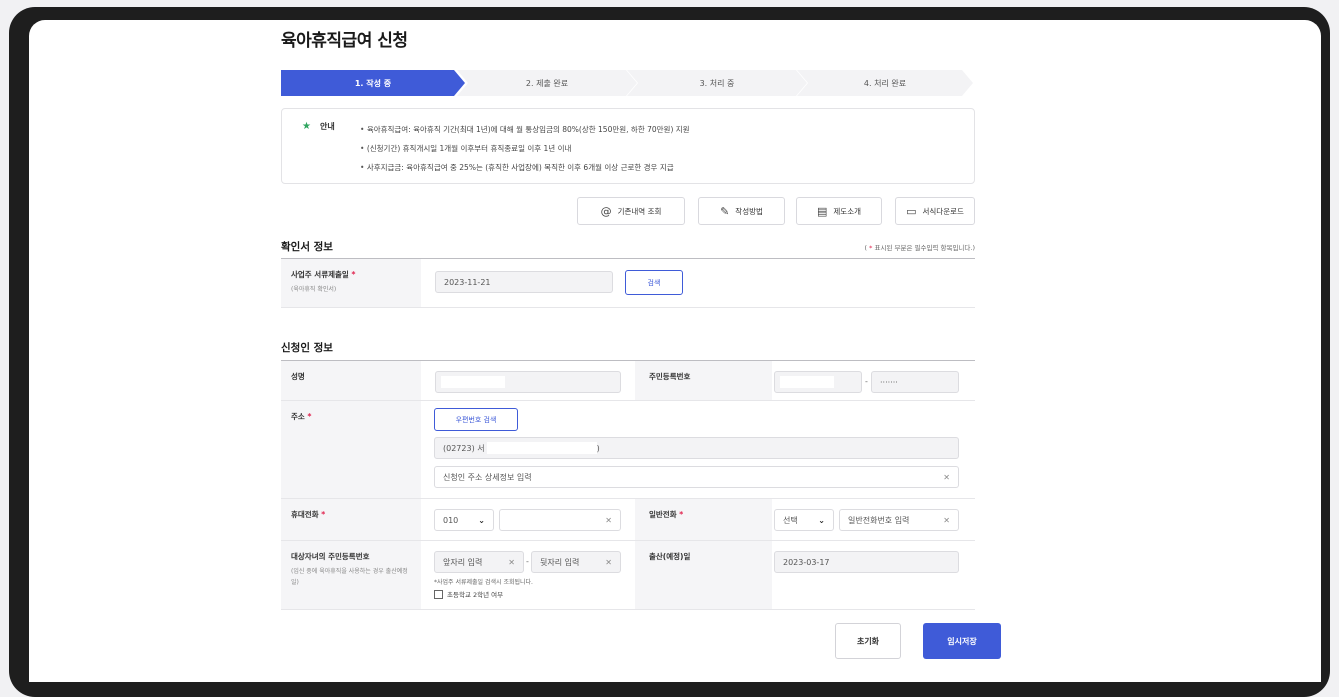 This screenshot has width=1339, height=697. What do you see at coordinates (438, 594) in the screenshot?
I see `checkbox-box` at bounding box center [438, 594].